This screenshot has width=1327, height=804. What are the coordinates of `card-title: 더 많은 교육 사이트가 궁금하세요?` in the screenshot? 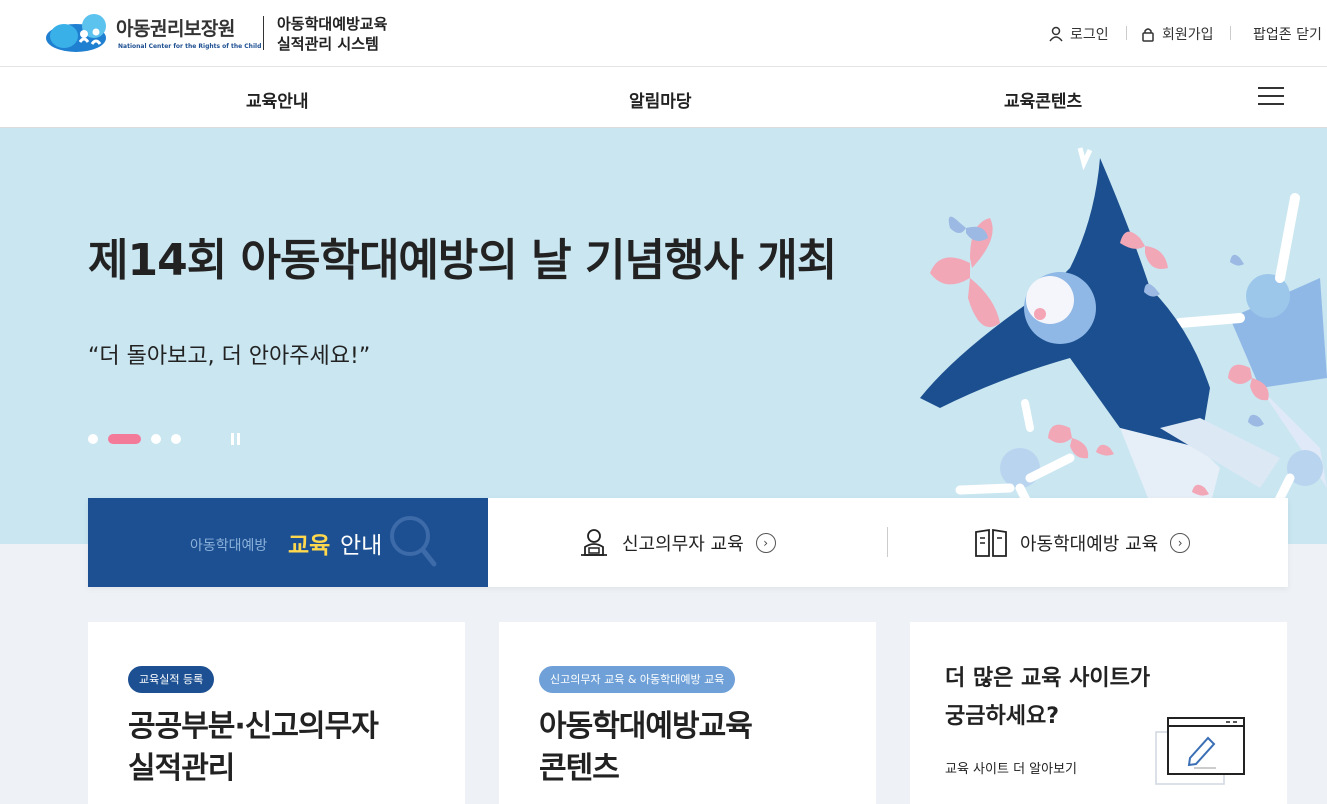 It's located at (1047, 698).